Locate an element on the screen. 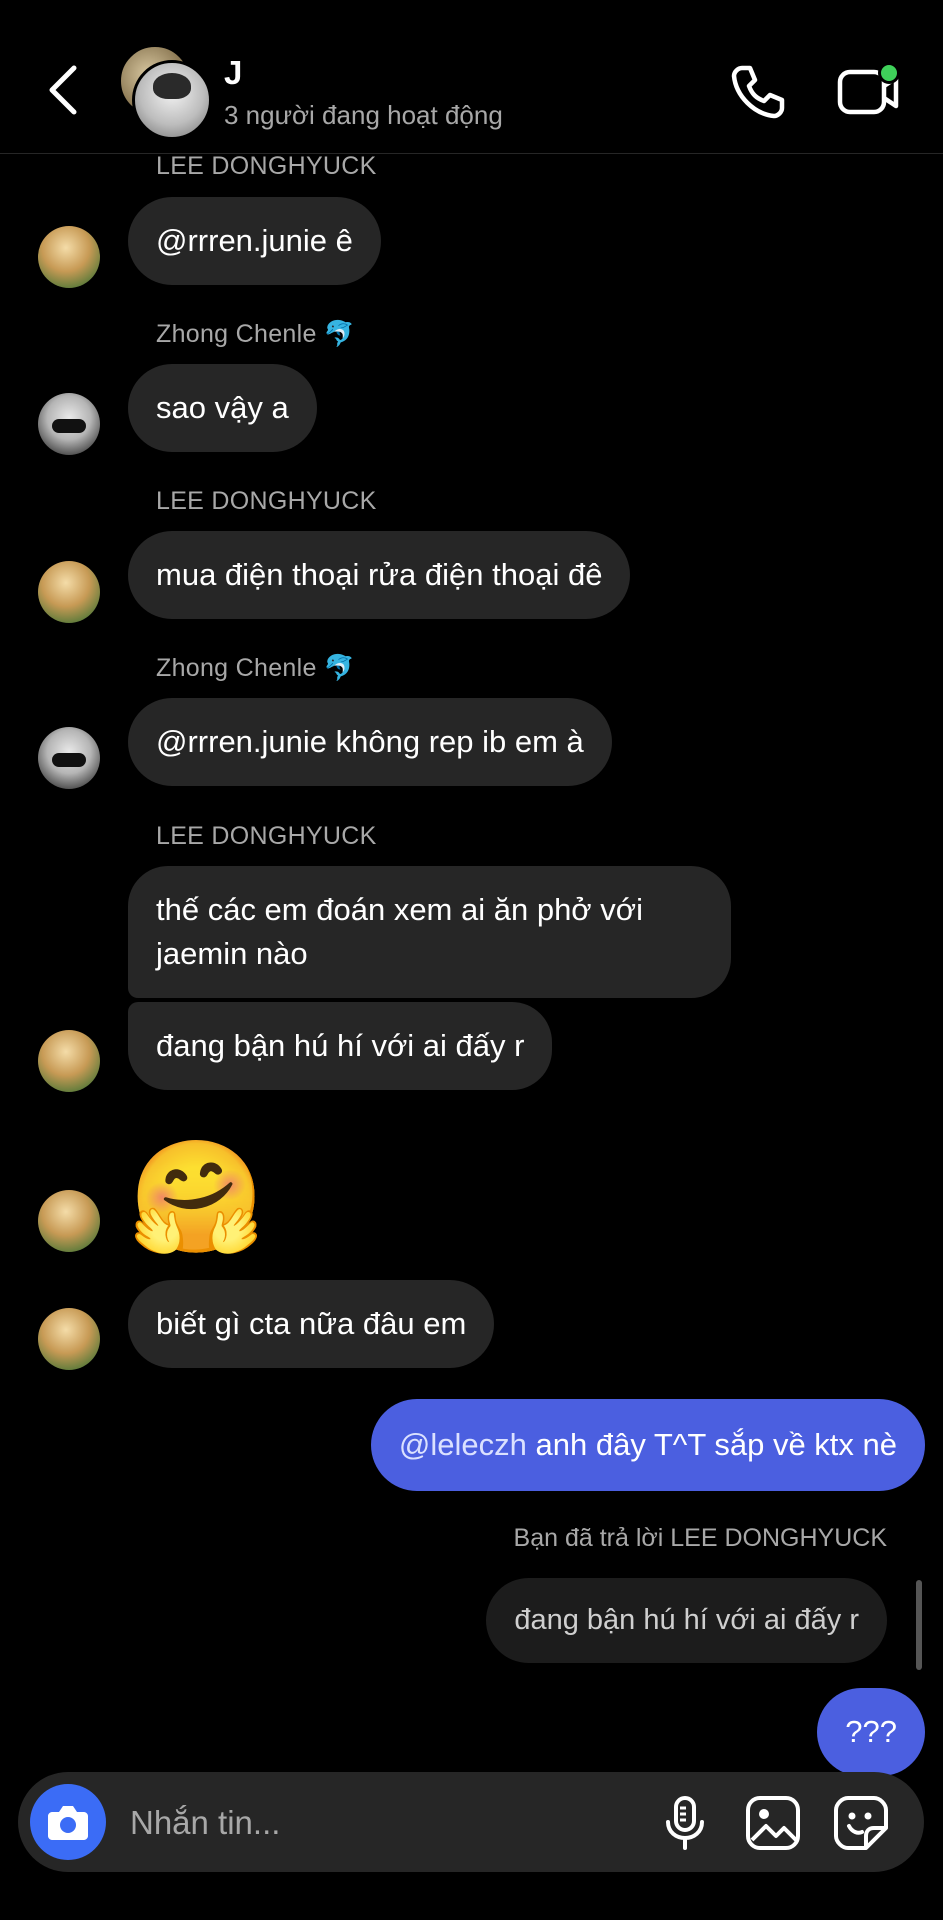 The height and width of the screenshot is (1920, 943). group-avatar is located at coordinates (165, 92).